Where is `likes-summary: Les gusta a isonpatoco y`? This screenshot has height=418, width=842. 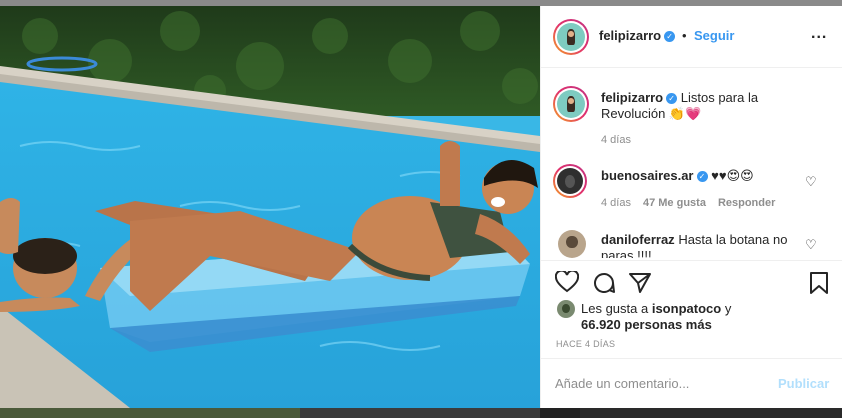 likes-summary: Les gusta a isonpatoco y is located at coordinates (656, 308).